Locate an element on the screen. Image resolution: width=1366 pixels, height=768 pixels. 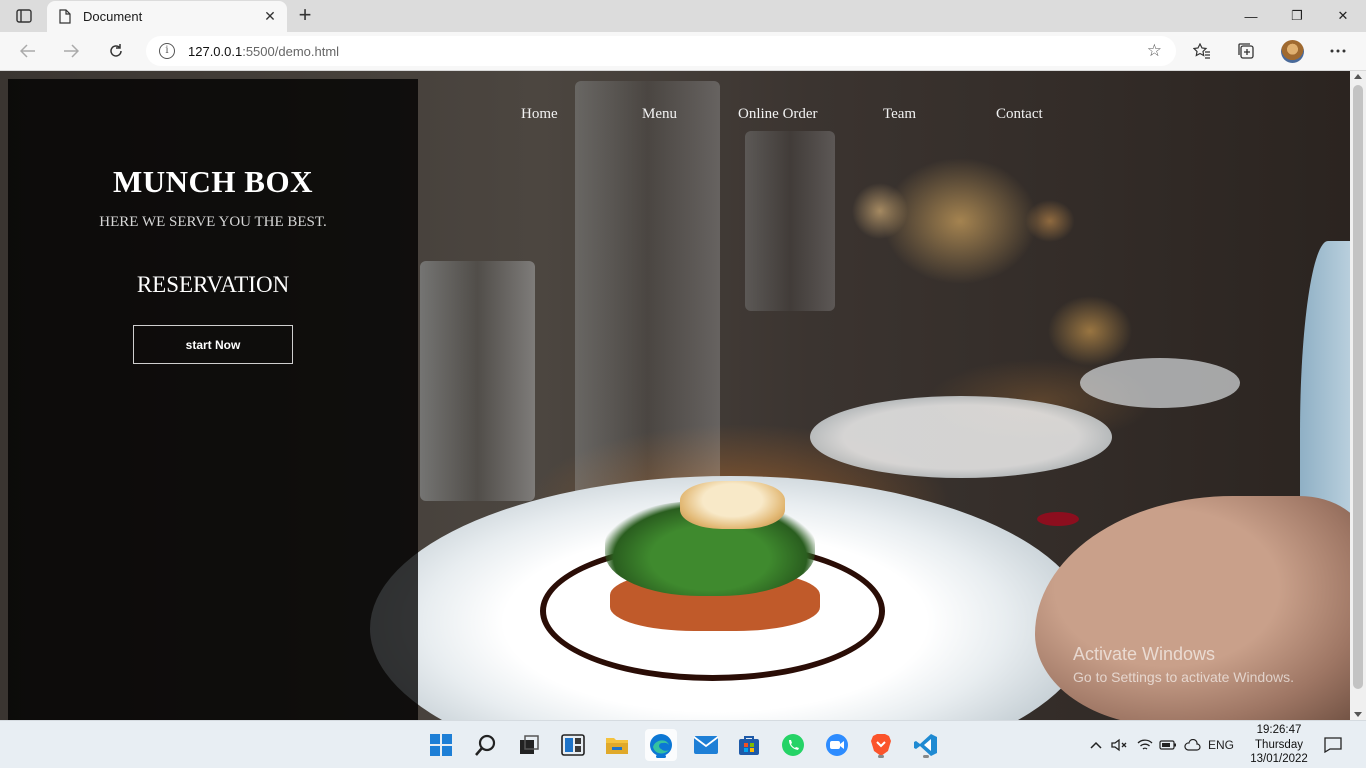
mail-icon is located at coordinates (706, 745).